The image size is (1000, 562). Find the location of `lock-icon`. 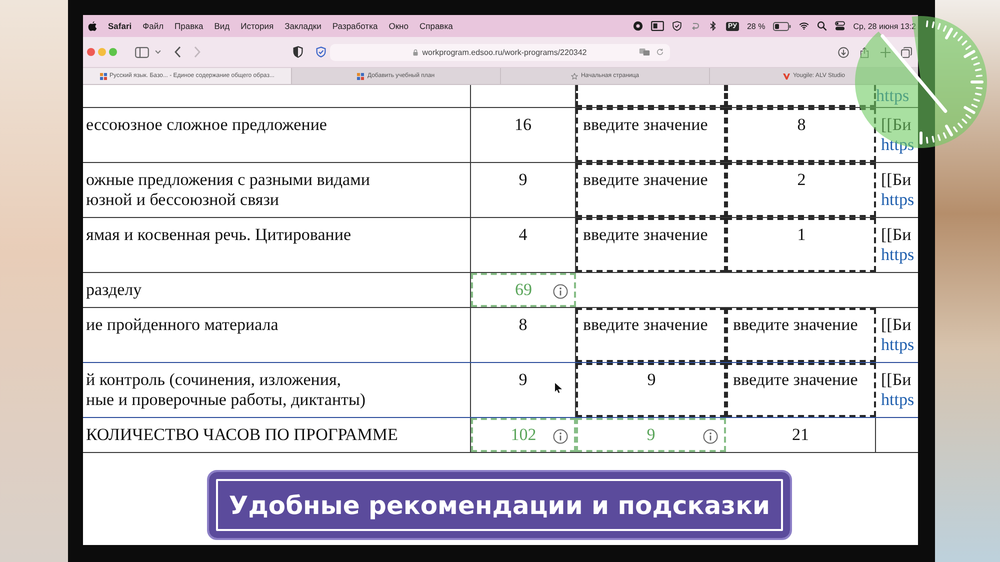

lock-icon is located at coordinates (415, 52).